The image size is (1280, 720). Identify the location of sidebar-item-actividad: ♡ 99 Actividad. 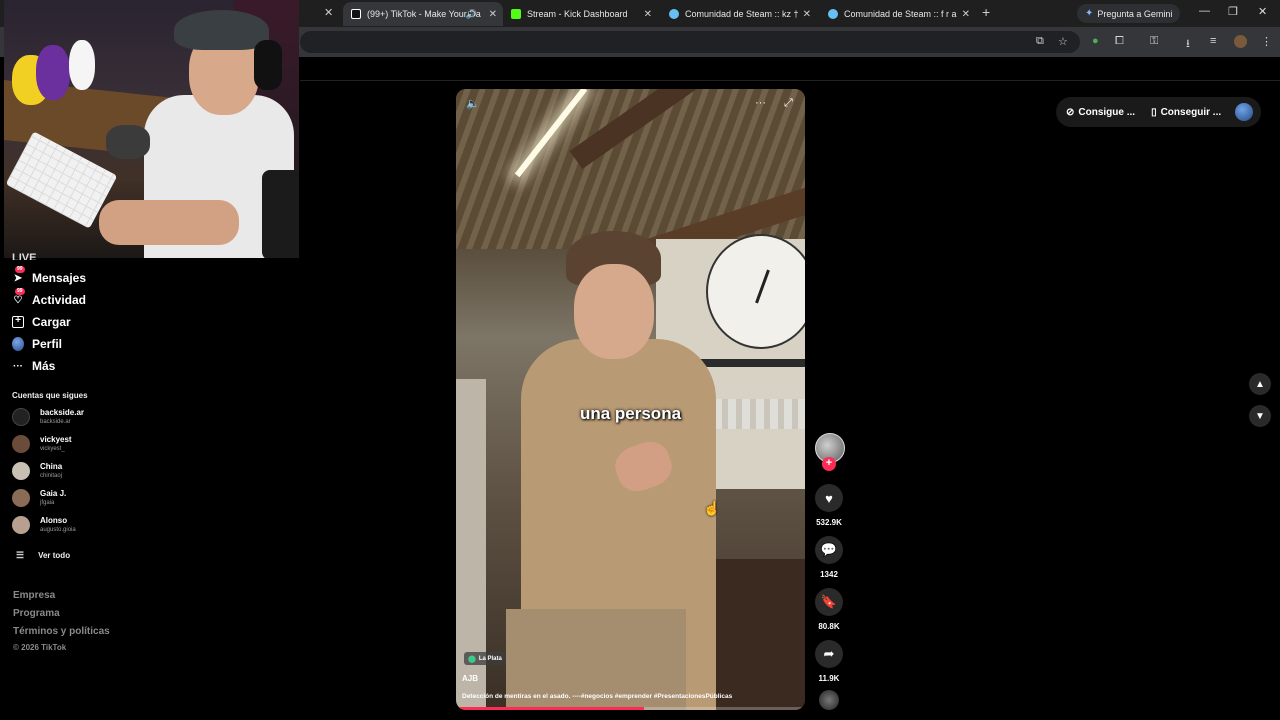
(48, 298).